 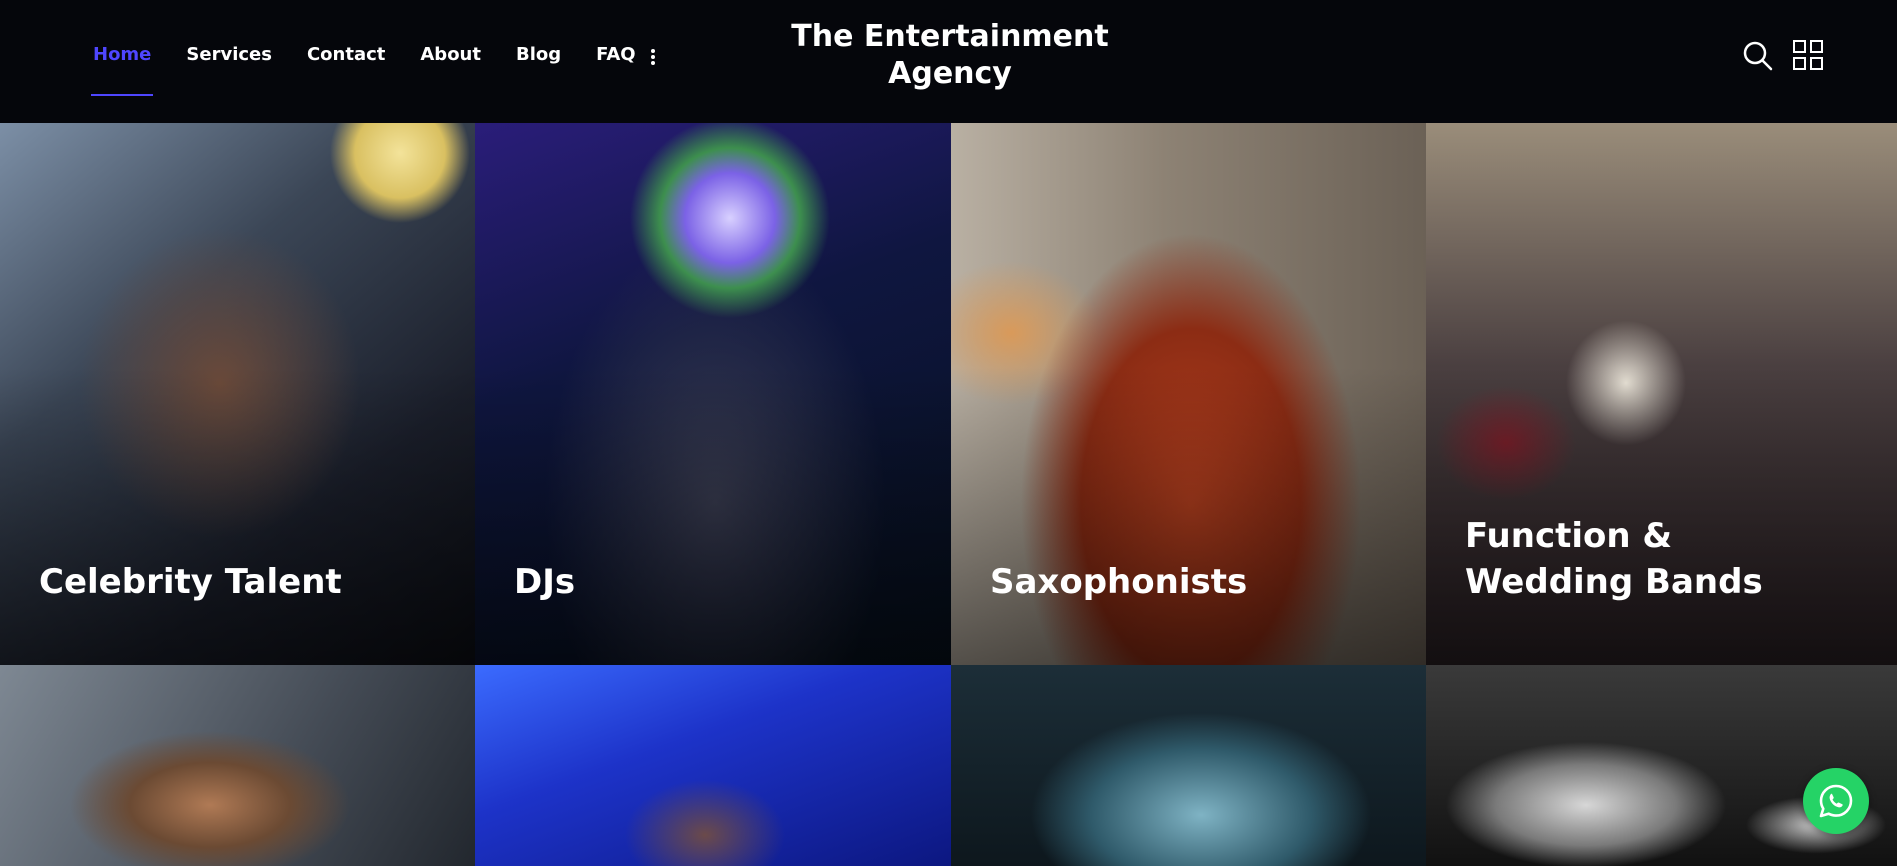 What do you see at coordinates (1614, 559) in the screenshot?
I see `service-tile-label: Function & Wedding Bands` at bounding box center [1614, 559].